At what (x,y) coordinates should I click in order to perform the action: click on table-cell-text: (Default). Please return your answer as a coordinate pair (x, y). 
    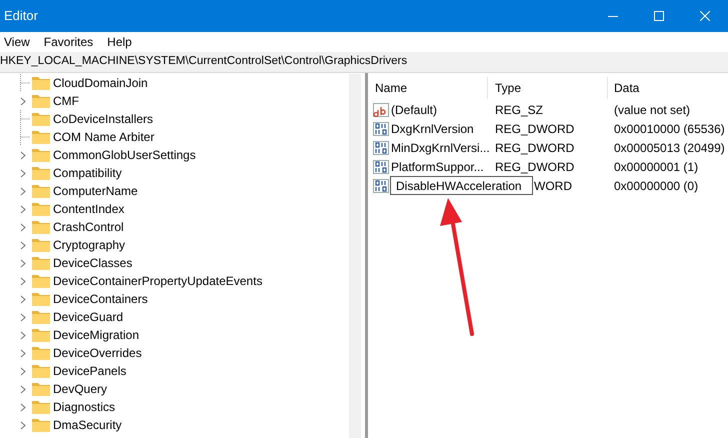
    Looking at the image, I should click on (414, 110).